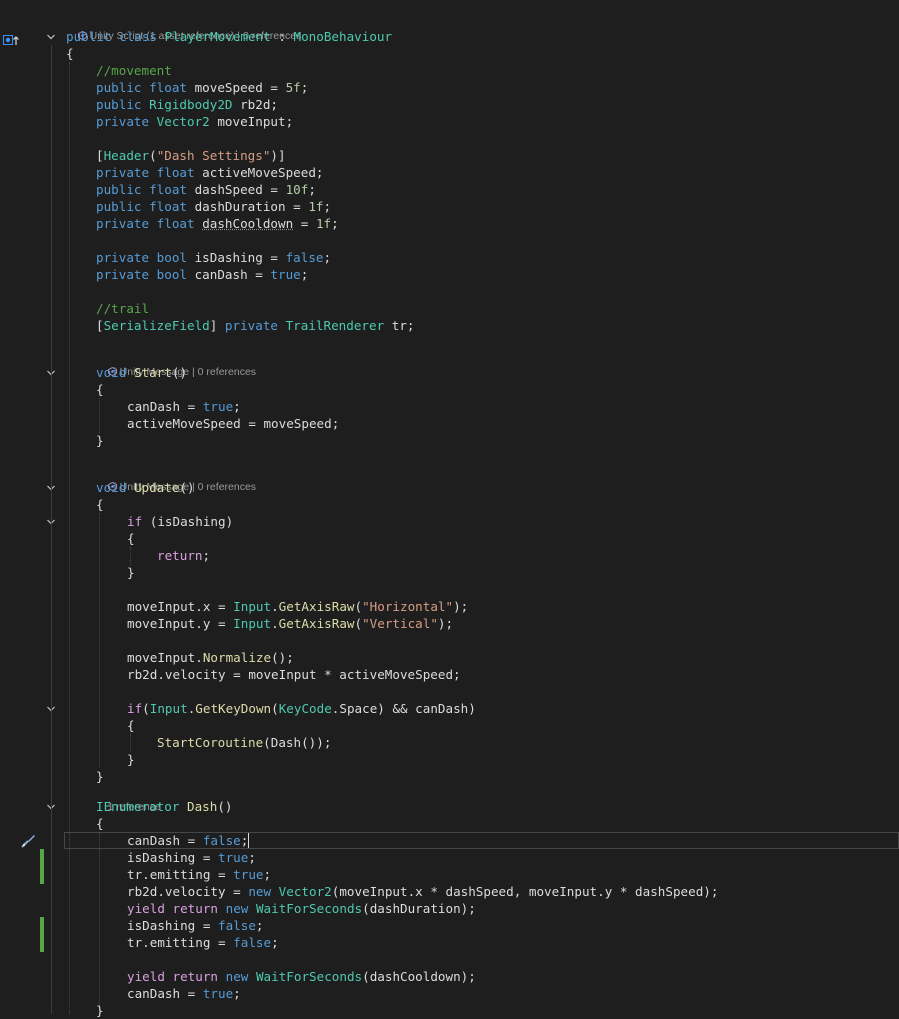  I want to click on code-line: private float activeMoveSpeed;, so click(210, 172).